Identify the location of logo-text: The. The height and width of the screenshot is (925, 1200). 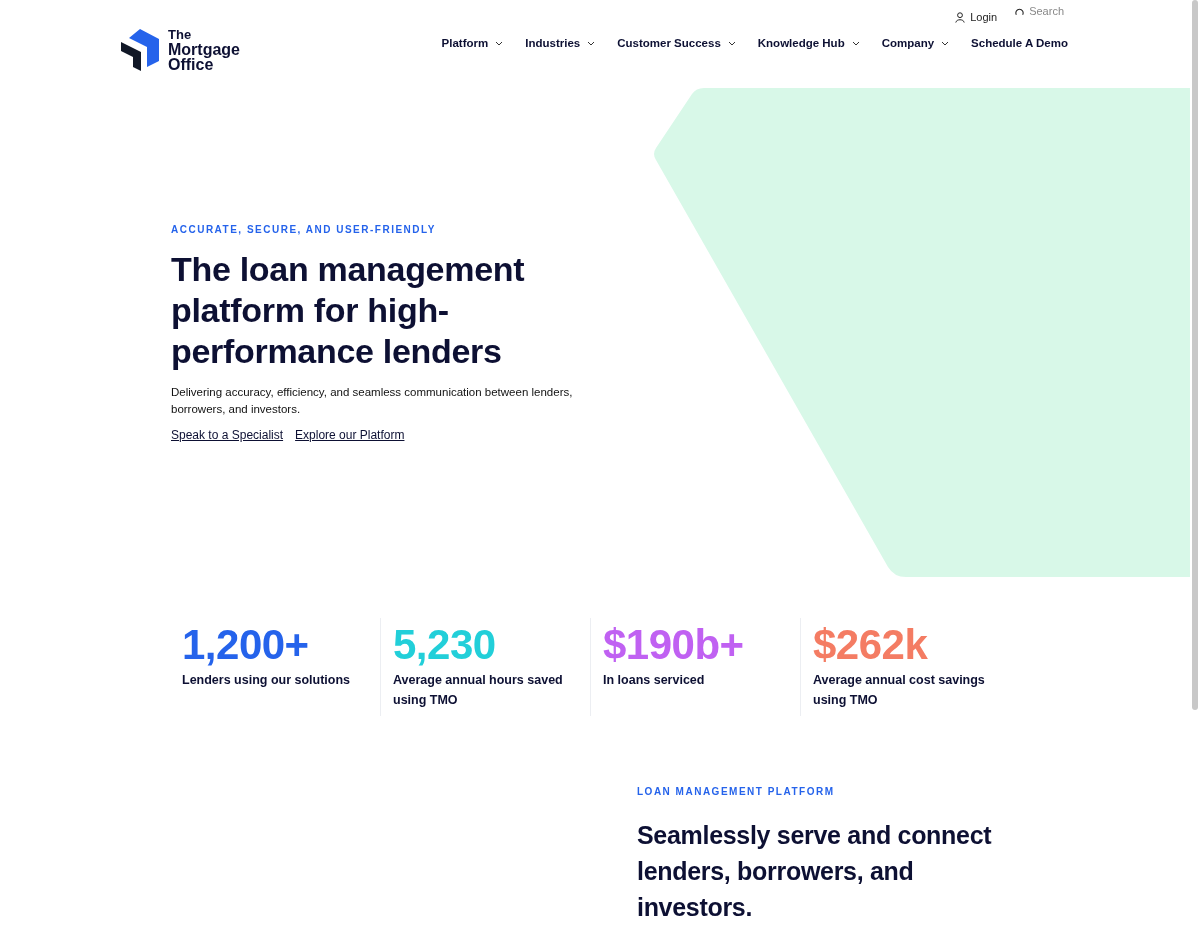
(180, 35).